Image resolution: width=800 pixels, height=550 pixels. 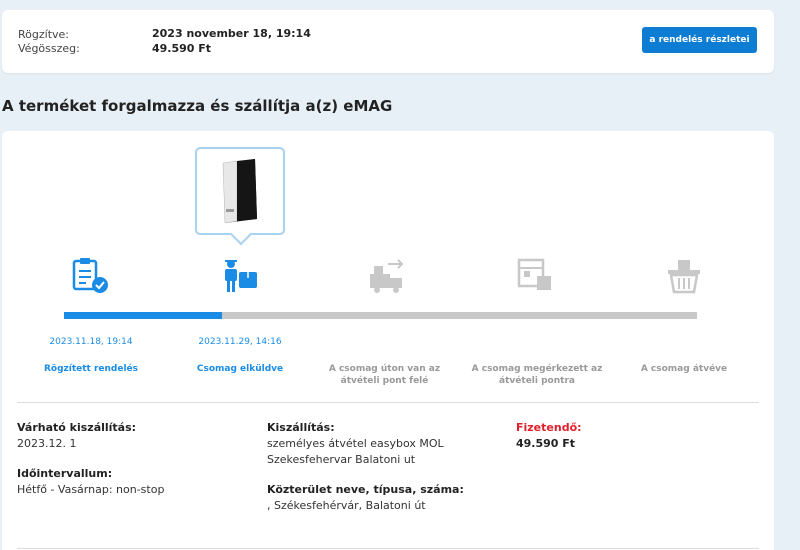 I want to click on registered-label: Rögzítve:, so click(x=43, y=34).